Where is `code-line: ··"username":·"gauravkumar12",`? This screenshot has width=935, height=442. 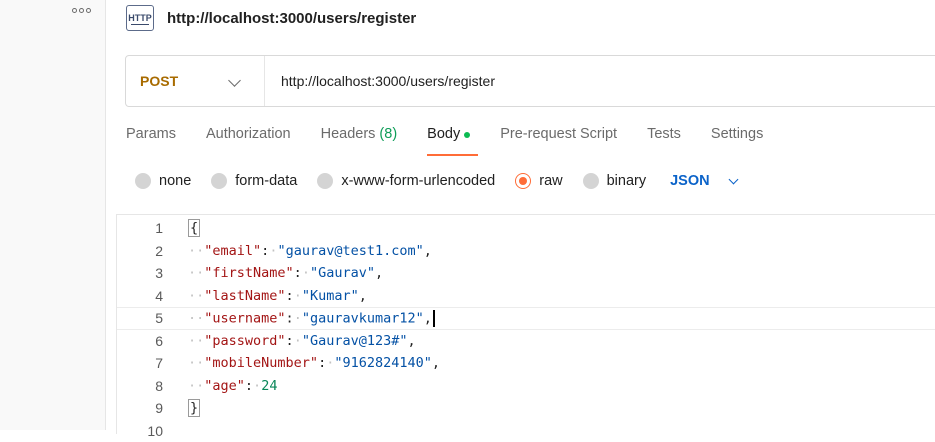
code-line: ··"username":·"gauravkumar12", is located at coordinates (311, 318).